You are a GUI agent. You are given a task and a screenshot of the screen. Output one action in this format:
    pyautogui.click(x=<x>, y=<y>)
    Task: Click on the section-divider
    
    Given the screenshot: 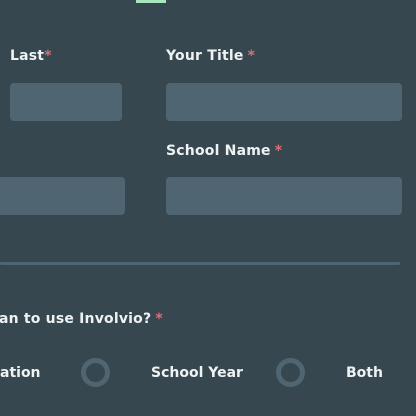 What is the action you would take?
    pyautogui.click(x=200, y=263)
    